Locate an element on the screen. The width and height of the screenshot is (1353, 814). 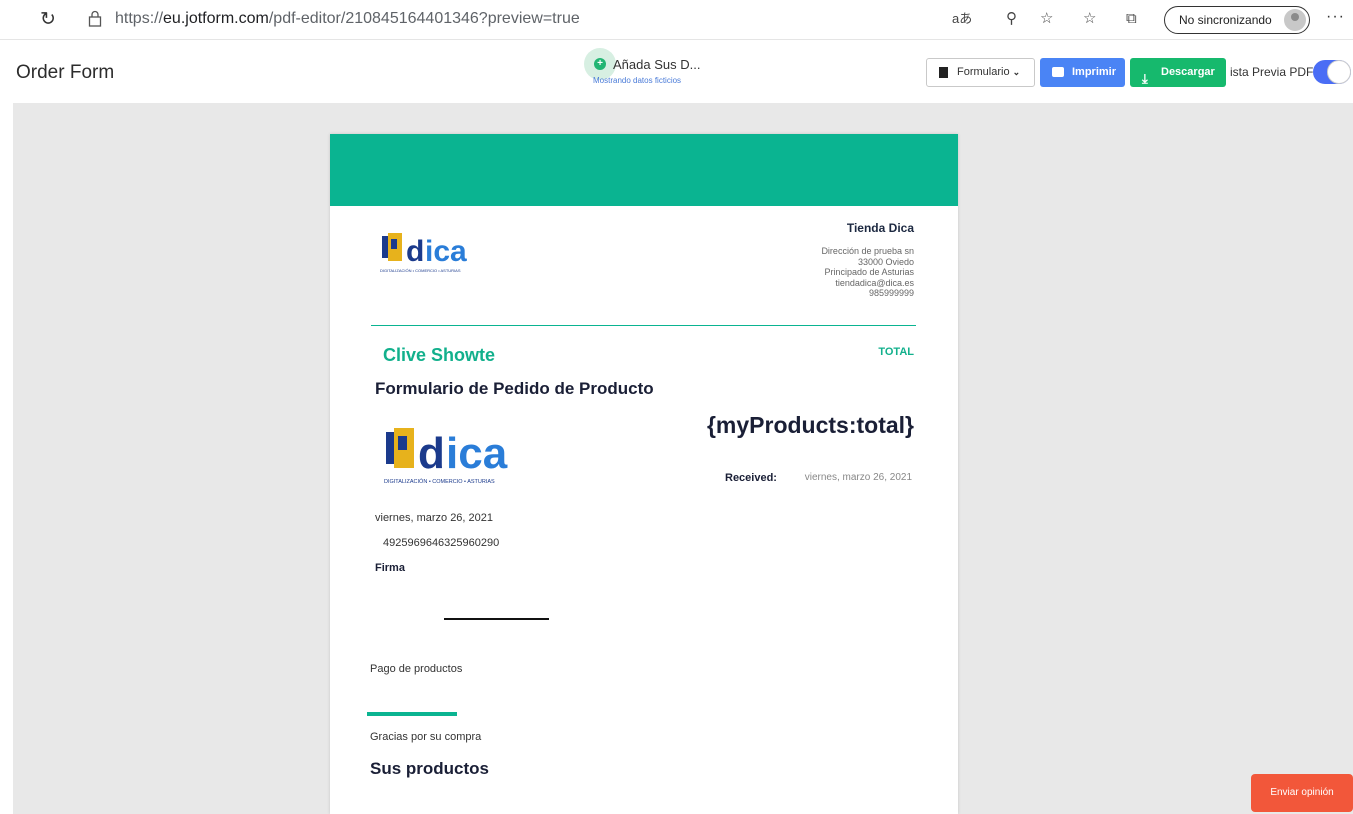
store-address: Dirección de prueba sn is located at coordinates (867, 251).